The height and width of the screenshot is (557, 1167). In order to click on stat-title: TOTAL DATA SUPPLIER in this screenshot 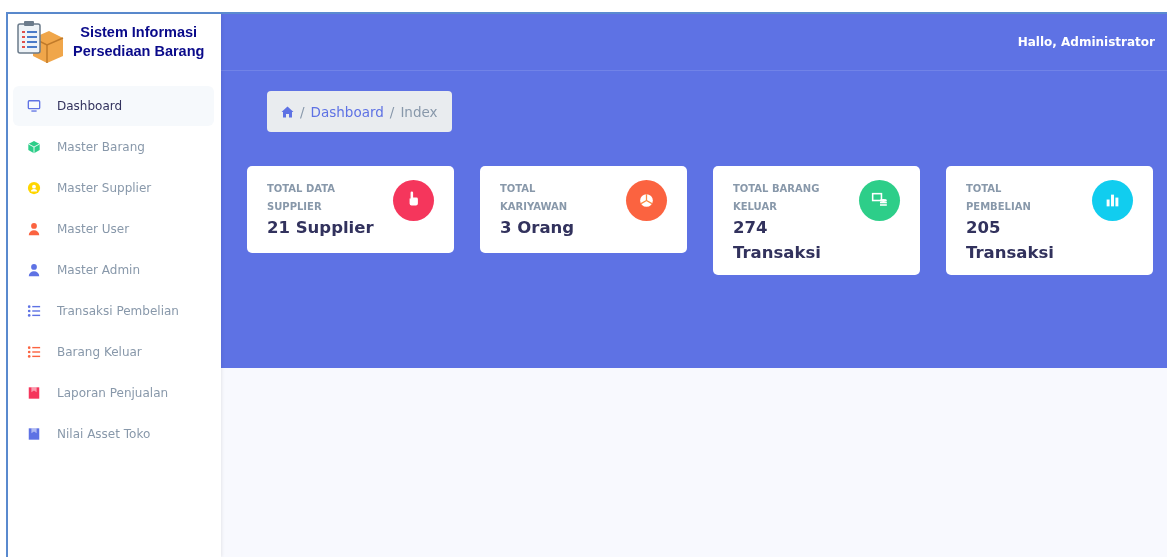, I will do `click(301, 198)`.